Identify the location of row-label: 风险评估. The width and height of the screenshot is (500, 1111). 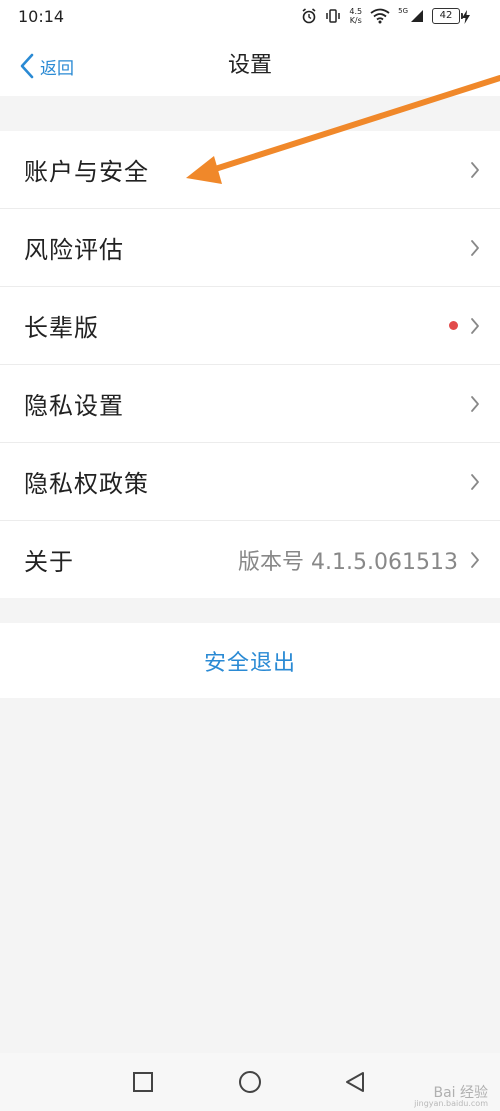
(74, 250).